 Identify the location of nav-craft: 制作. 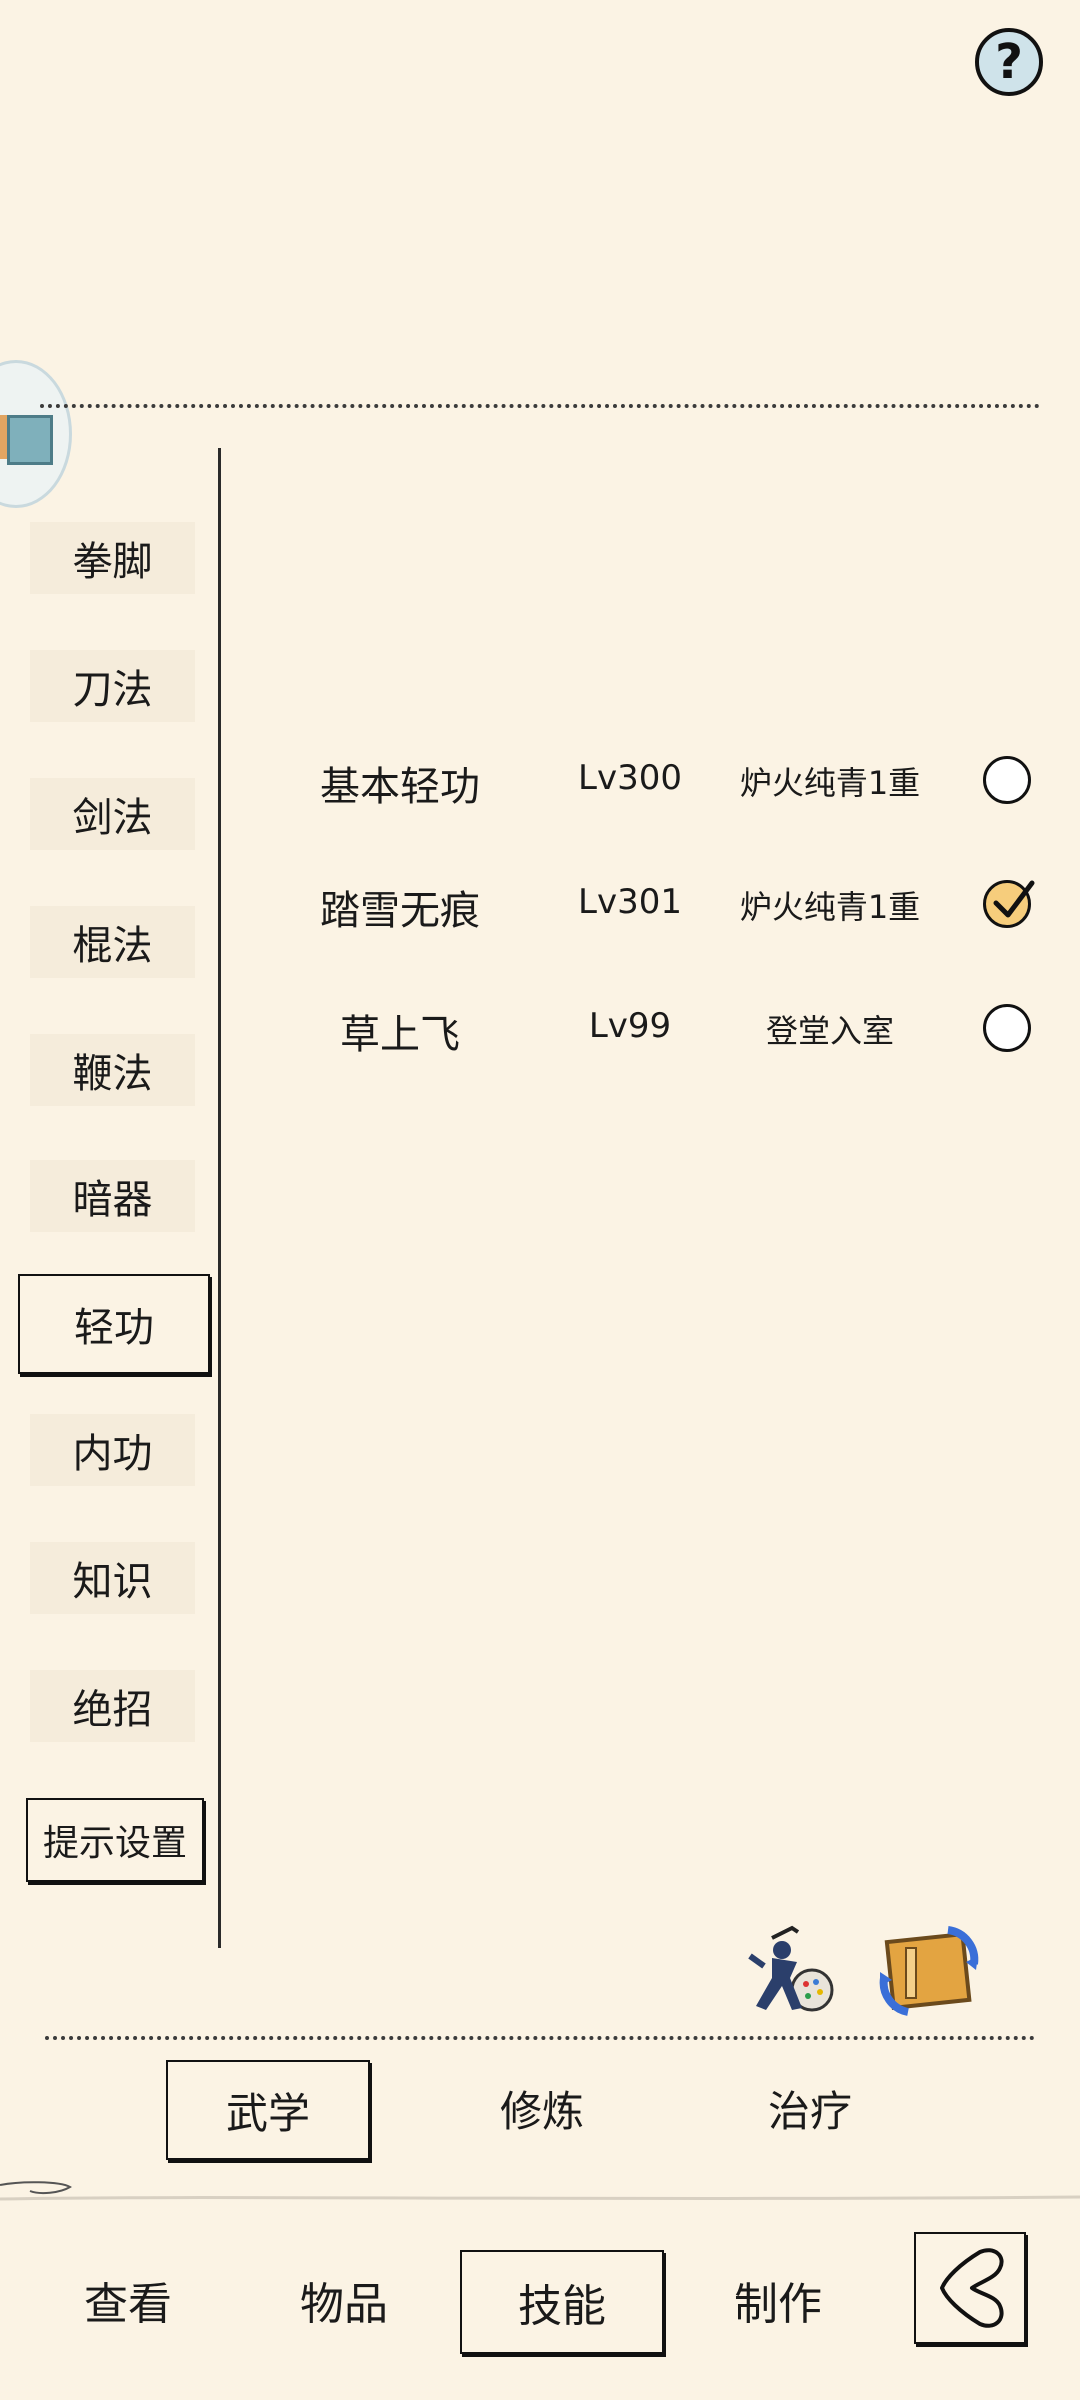
(778, 2300).